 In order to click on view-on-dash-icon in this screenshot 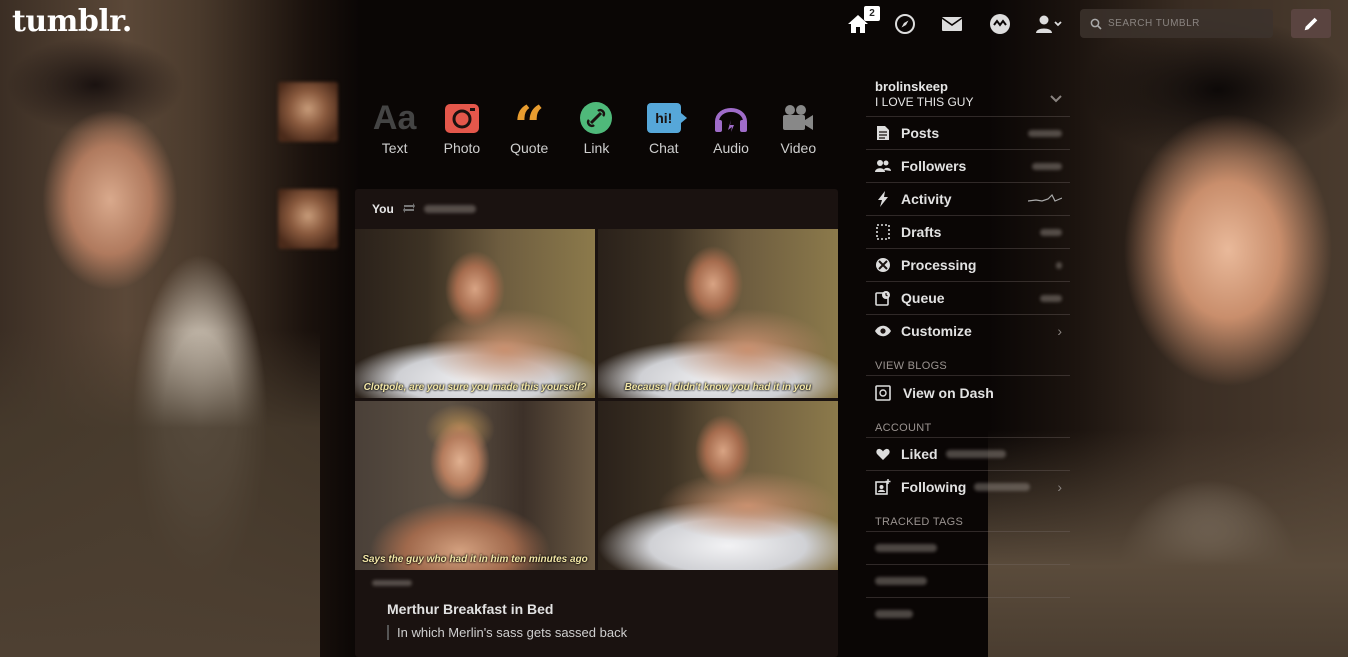, I will do `click(883, 392)`.